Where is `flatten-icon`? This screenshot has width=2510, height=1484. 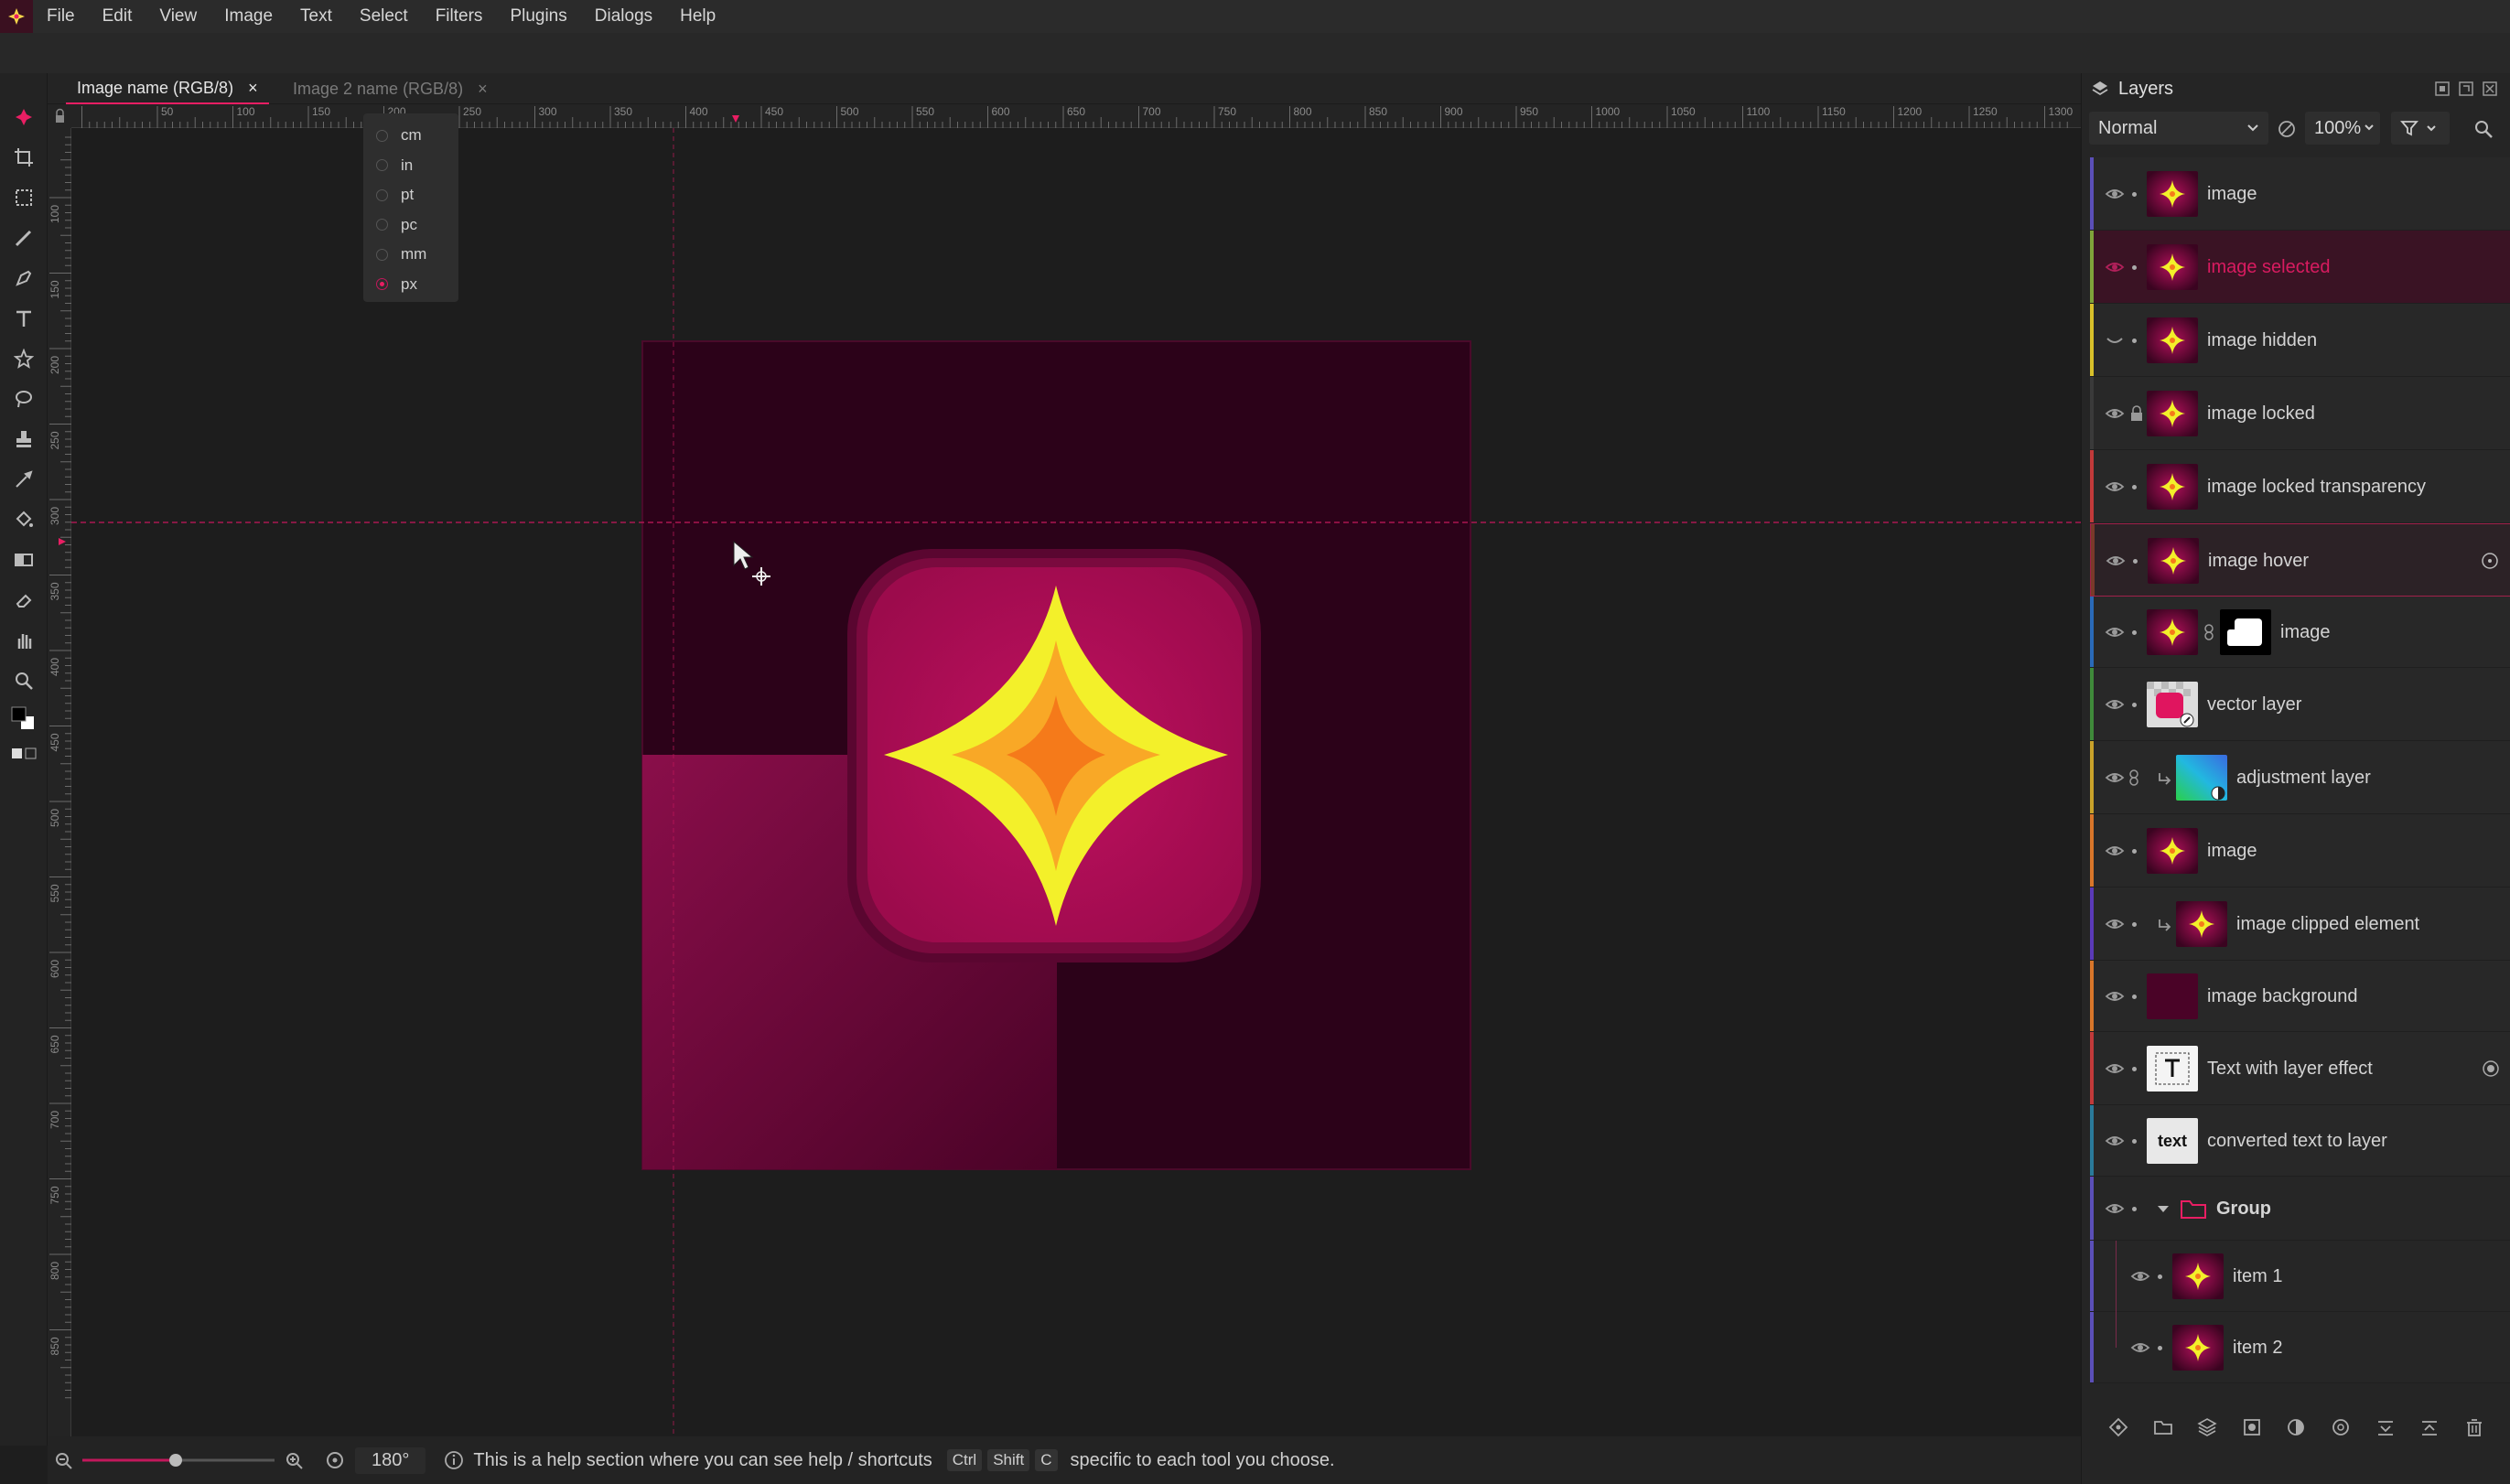 flatten-icon is located at coordinates (2429, 1427).